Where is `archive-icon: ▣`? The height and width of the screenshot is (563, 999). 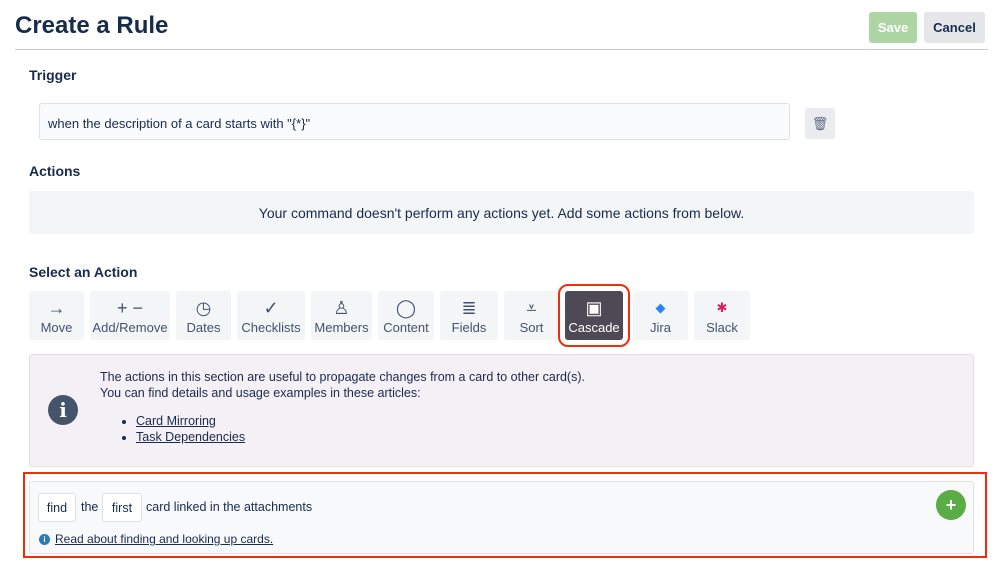 archive-icon: ▣ is located at coordinates (594, 308).